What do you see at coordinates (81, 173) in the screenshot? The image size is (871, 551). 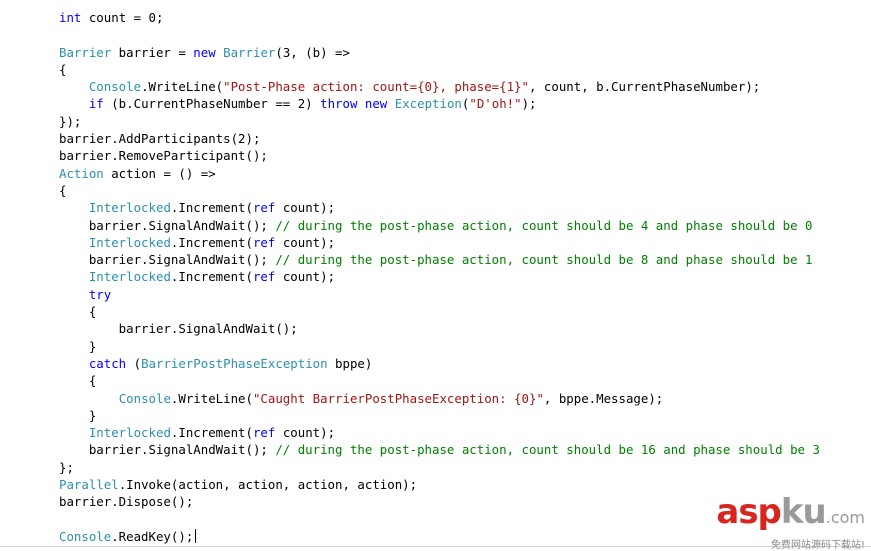 I see `code-token-ty: Action` at bounding box center [81, 173].